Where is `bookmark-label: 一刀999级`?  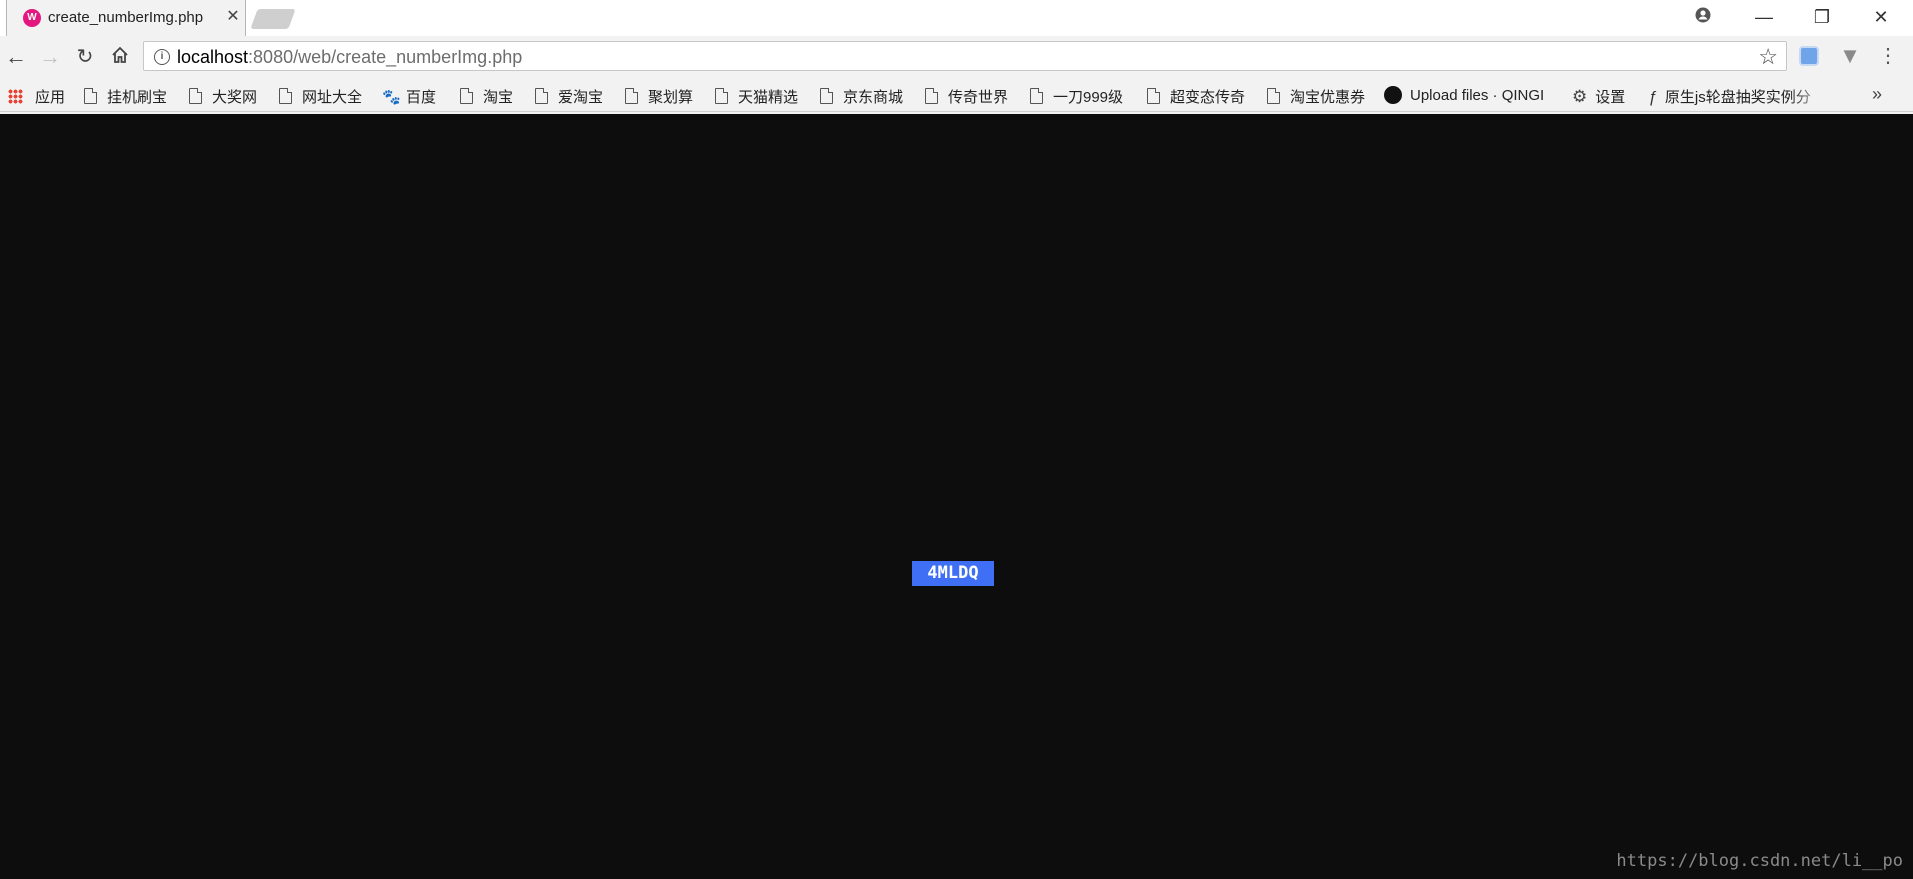
bookmark-label: 一刀999级 is located at coordinates (1088, 97).